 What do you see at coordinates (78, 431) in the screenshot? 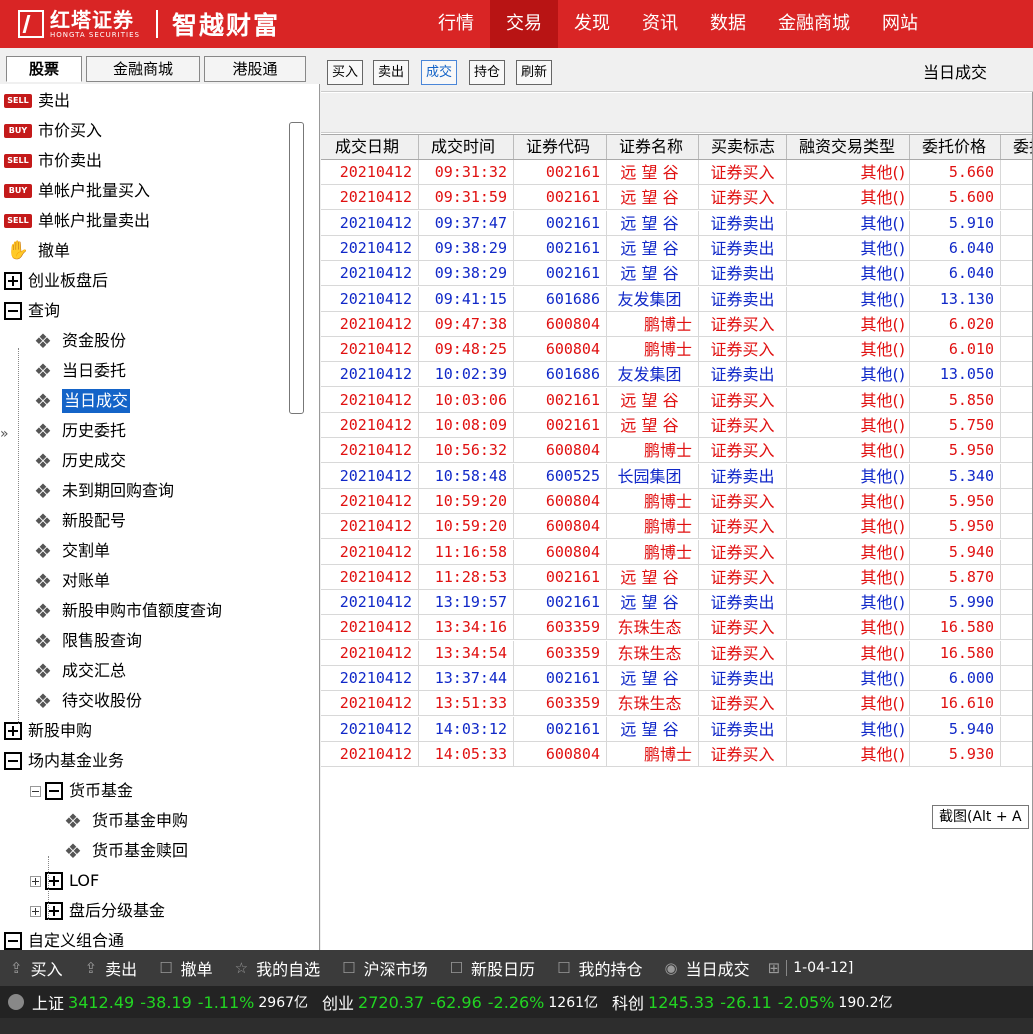
I see `tree-item-11: ❖ 历史委托` at bounding box center [78, 431].